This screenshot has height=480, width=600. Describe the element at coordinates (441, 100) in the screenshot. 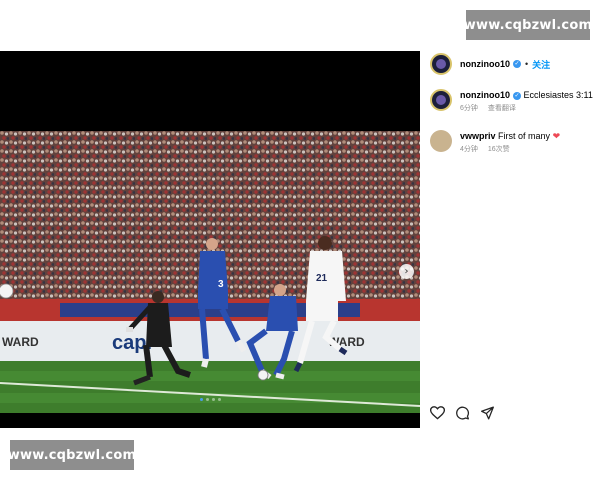

I see `caption-avatar` at that location.